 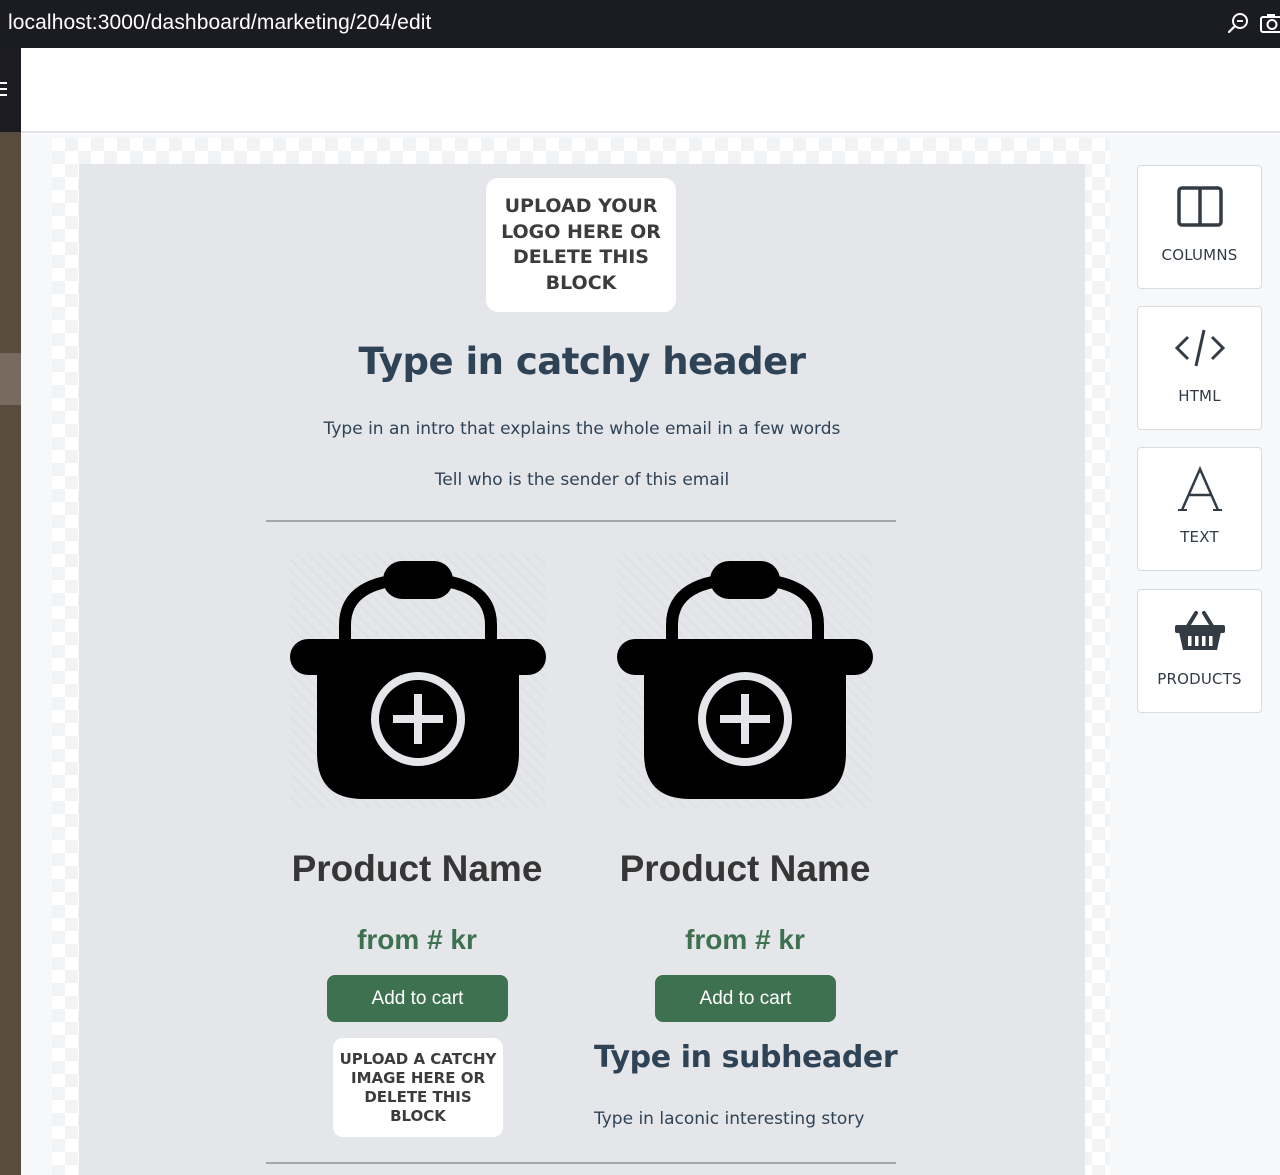 What do you see at coordinates (1199, 206) in the screenshot?
I see `columns-icon` at bounding box center [1199, 206].